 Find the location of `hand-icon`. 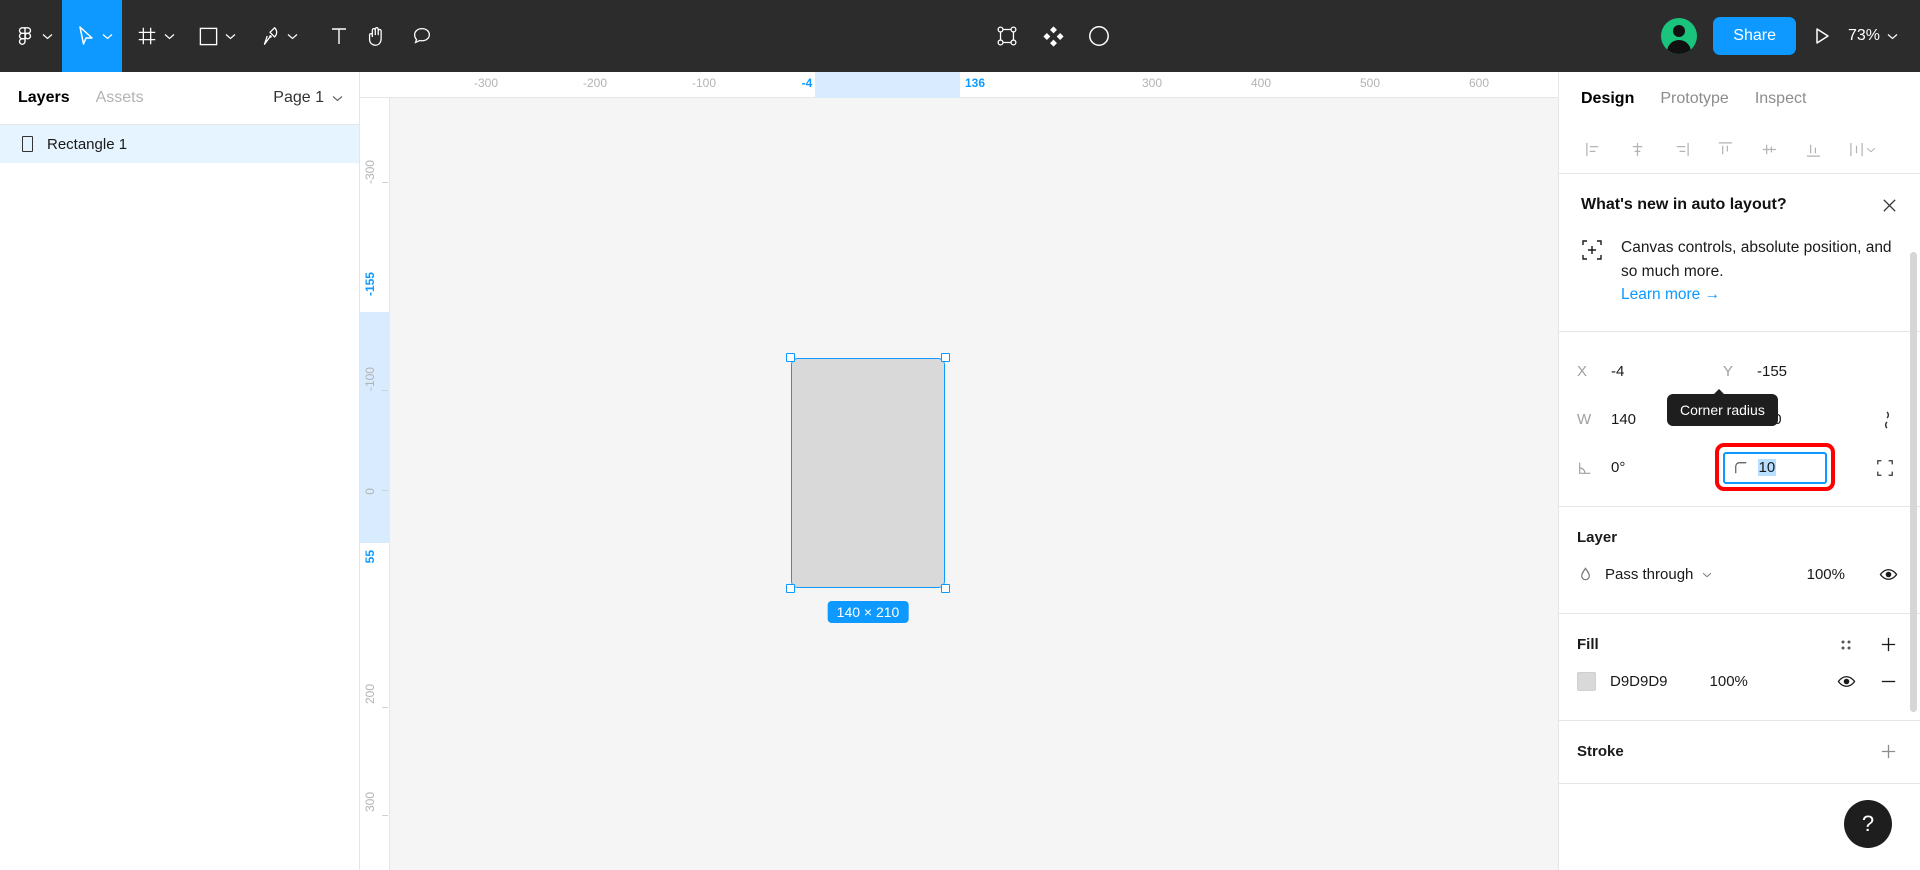

hand-icon is located at coordinates (376, 36).